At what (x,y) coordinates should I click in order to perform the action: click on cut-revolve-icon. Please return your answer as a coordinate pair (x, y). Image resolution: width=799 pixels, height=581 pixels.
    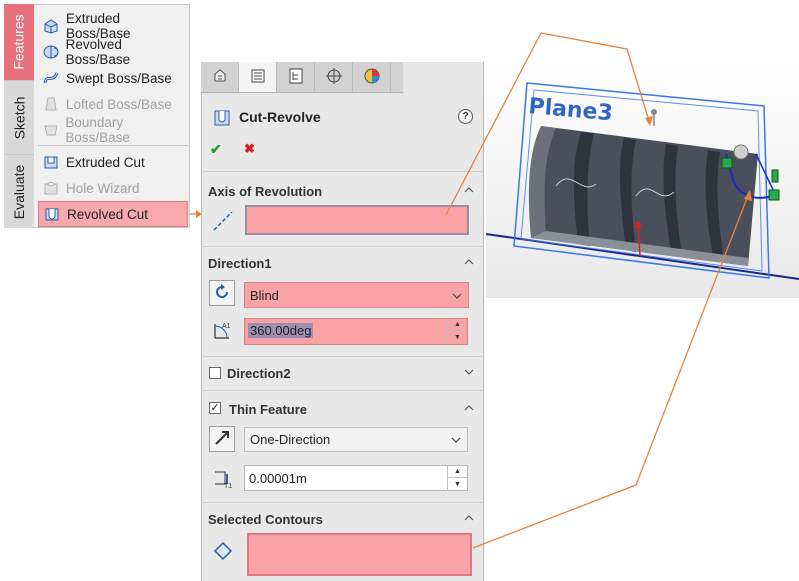
    Looking at the image, I should click on (222, 118).